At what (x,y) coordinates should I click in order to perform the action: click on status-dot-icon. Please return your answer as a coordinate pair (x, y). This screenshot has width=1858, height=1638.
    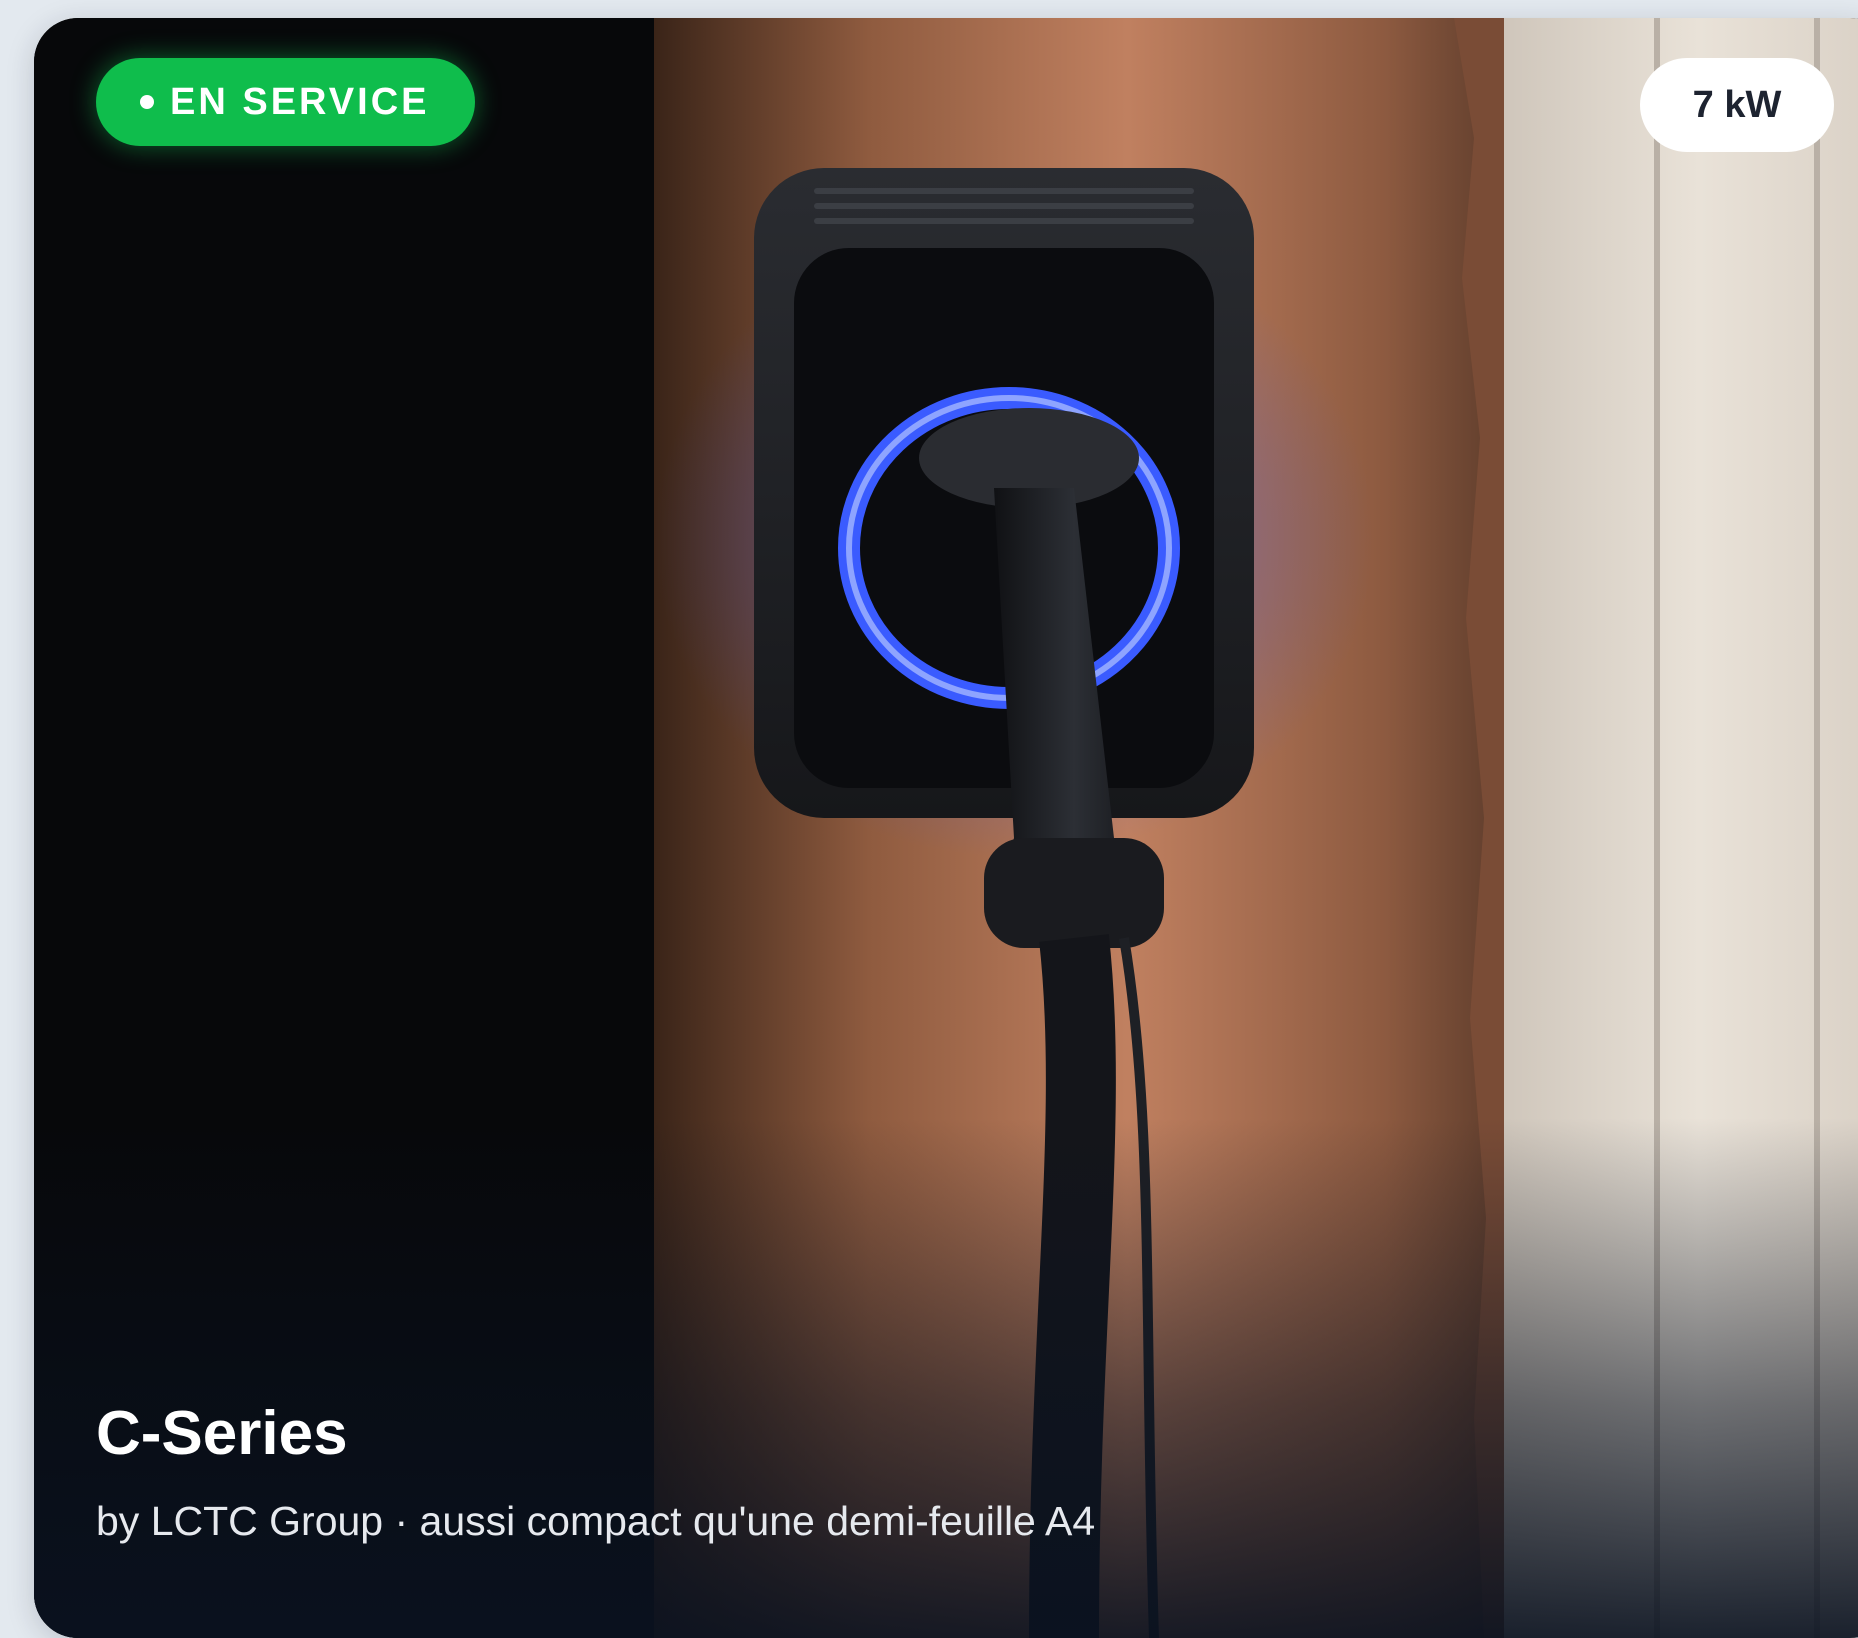
    Looking at the image, I should click on (147, 102).